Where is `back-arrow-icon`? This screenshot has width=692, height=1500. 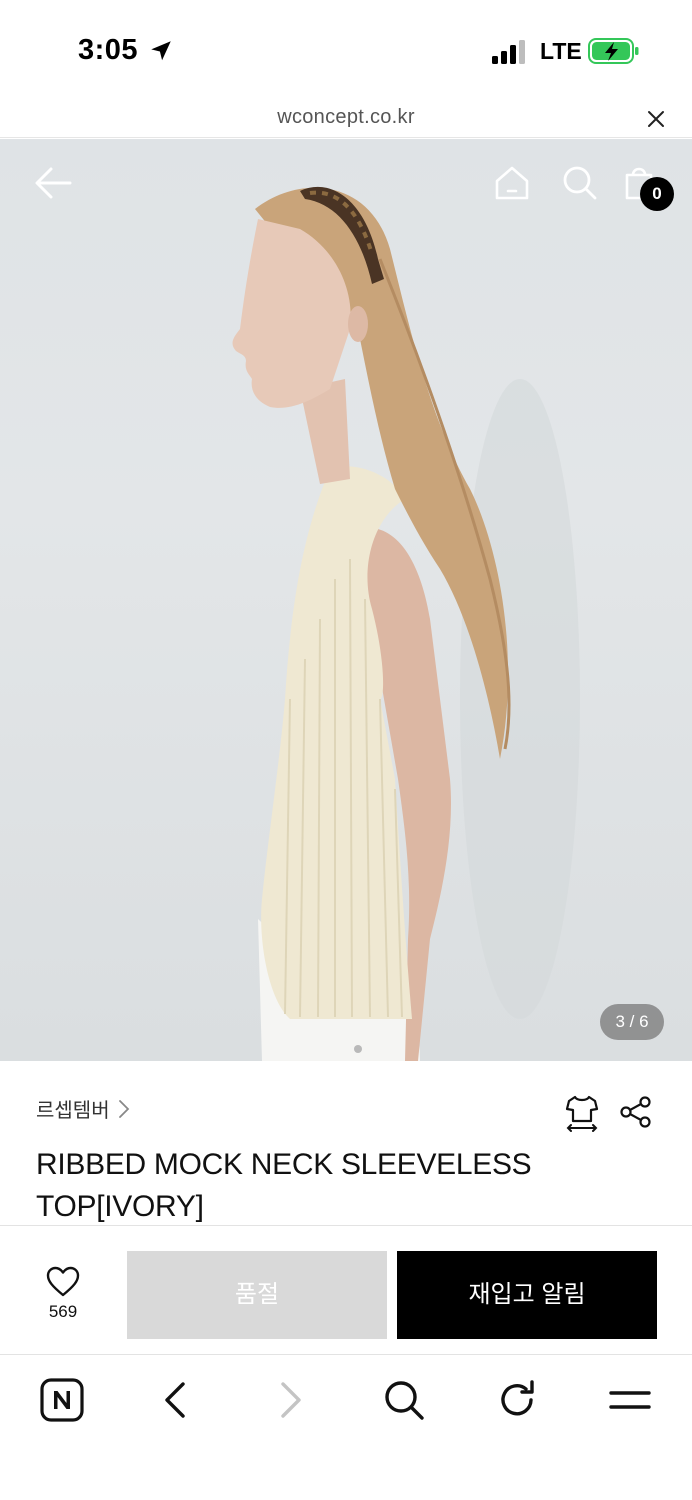 back-arrow-icon is located at coordinates (53, 183).